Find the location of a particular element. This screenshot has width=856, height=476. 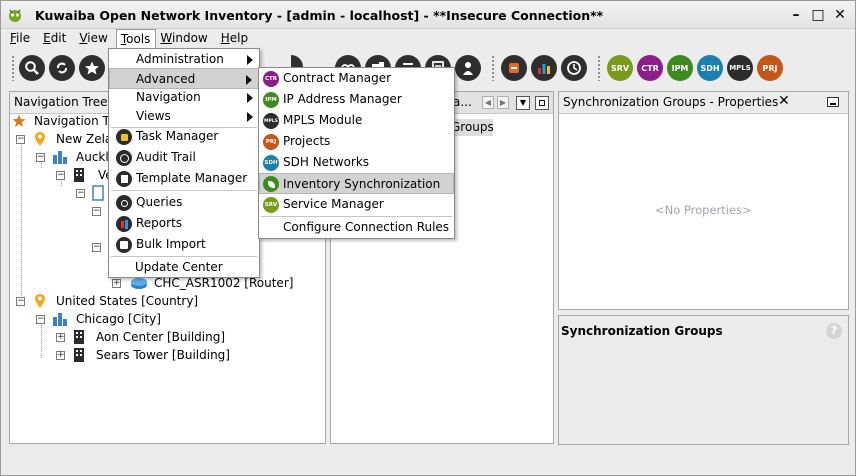

tree-row-ve: − Ve is located at coordinates (82, 175).